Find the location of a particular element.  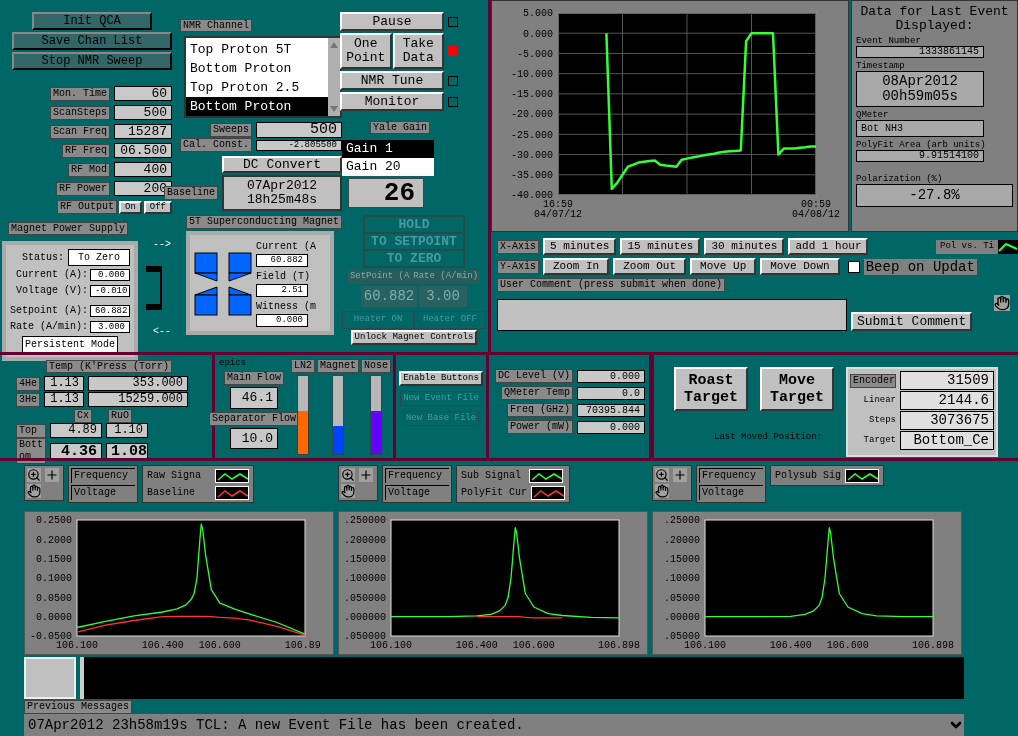

value-field: 3073675 is located at coordinates (947, 420).